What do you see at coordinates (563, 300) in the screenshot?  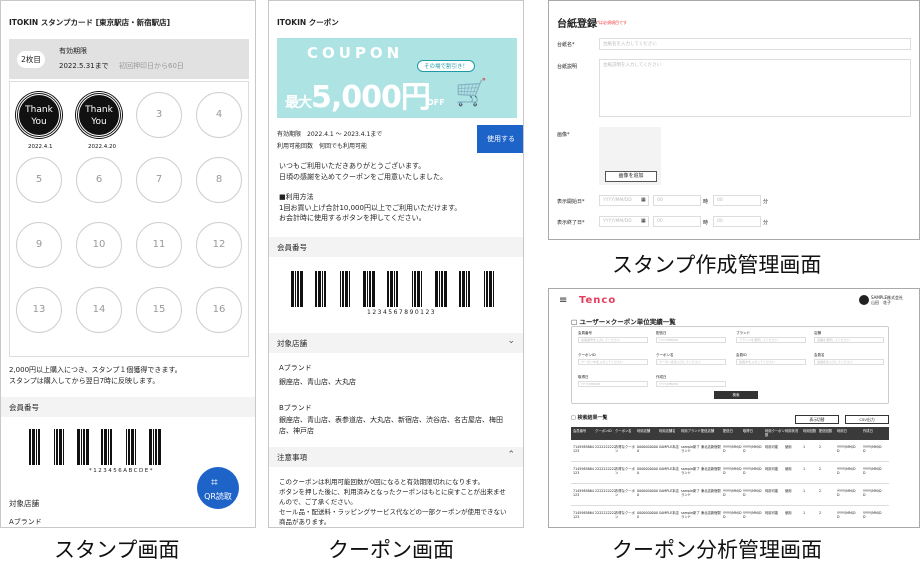 I see `hamburger-menu-icon: ≡` at bounding box center [563, 300].